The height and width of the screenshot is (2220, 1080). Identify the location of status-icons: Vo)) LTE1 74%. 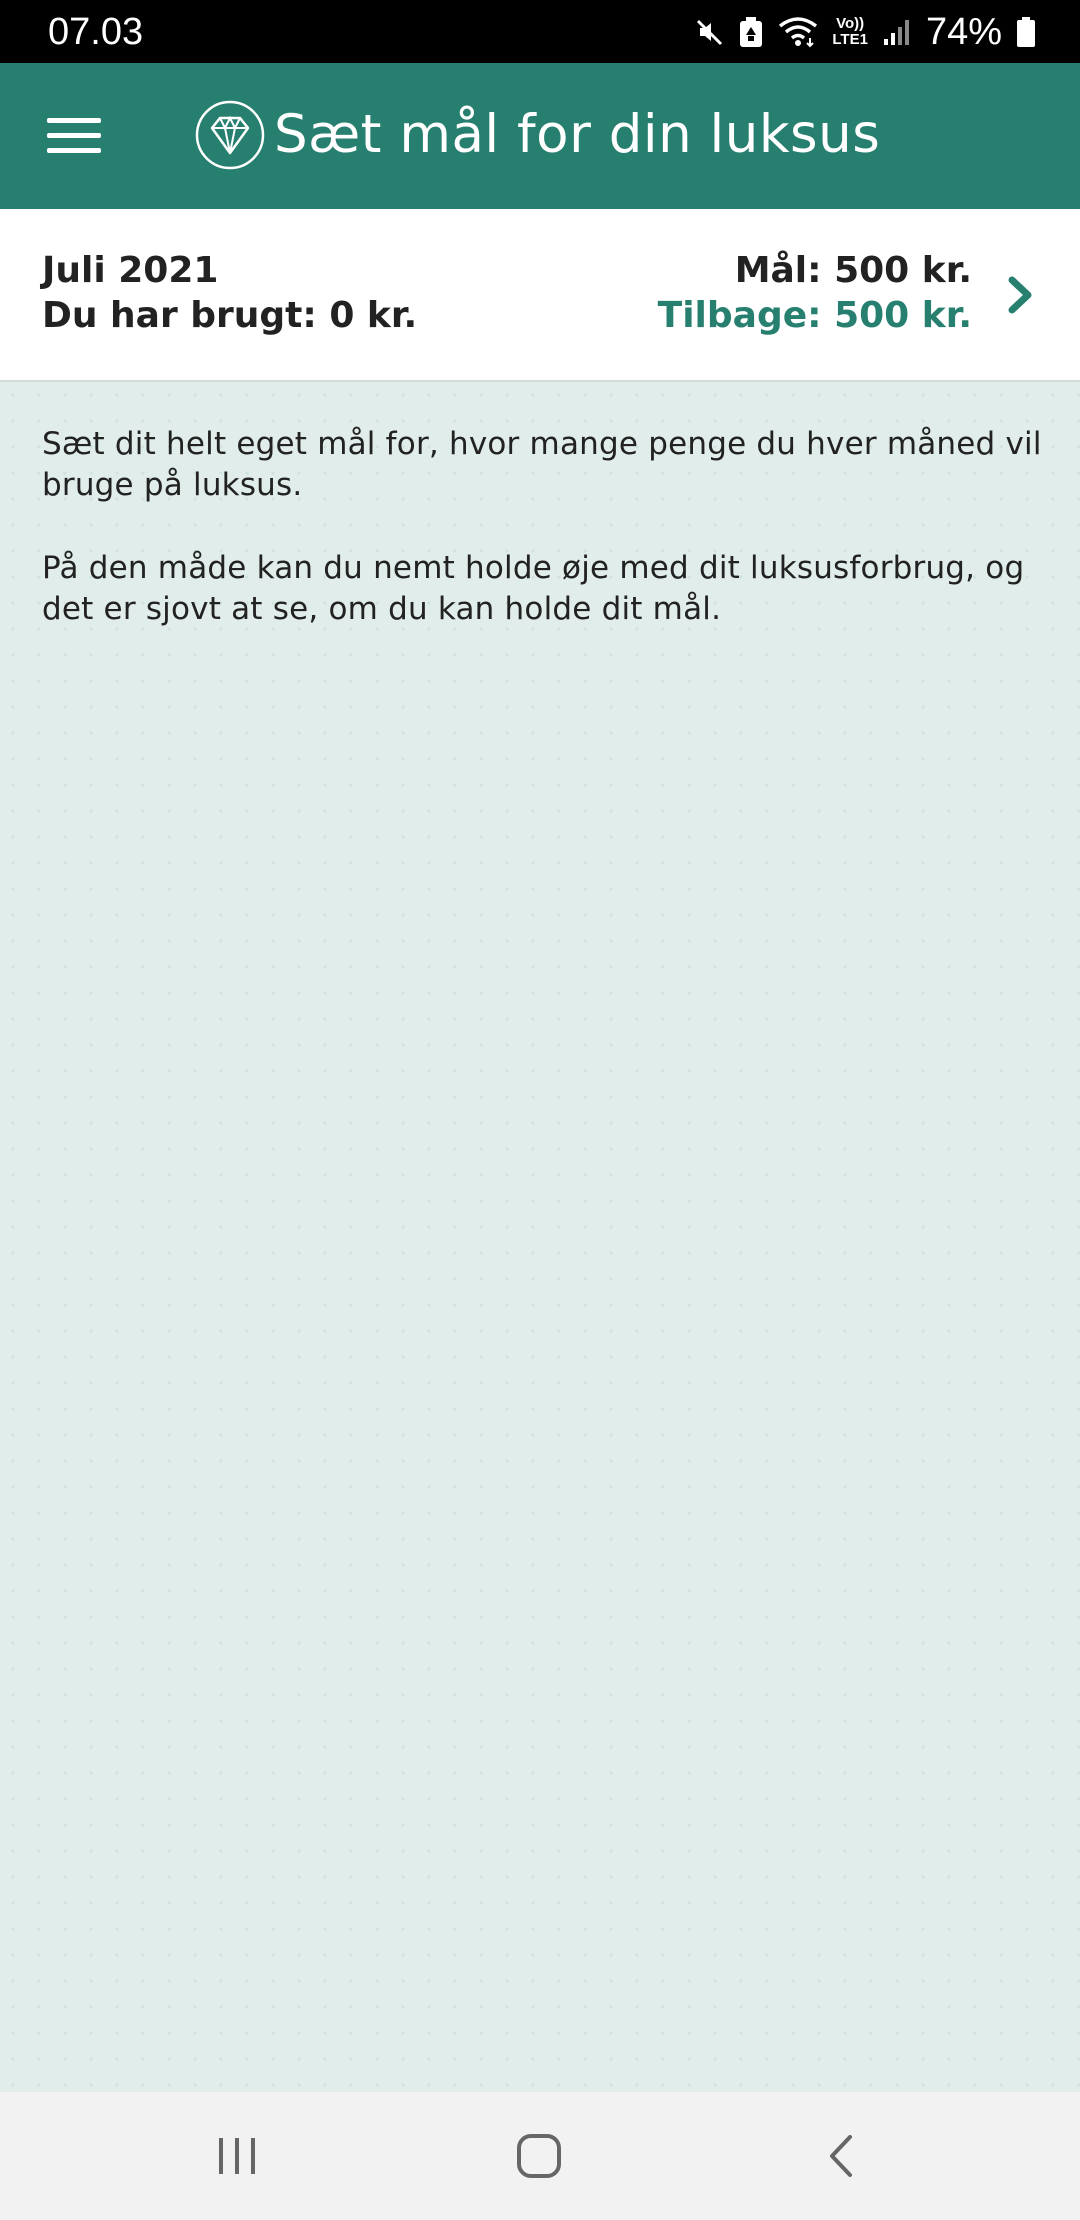
(865, 32).